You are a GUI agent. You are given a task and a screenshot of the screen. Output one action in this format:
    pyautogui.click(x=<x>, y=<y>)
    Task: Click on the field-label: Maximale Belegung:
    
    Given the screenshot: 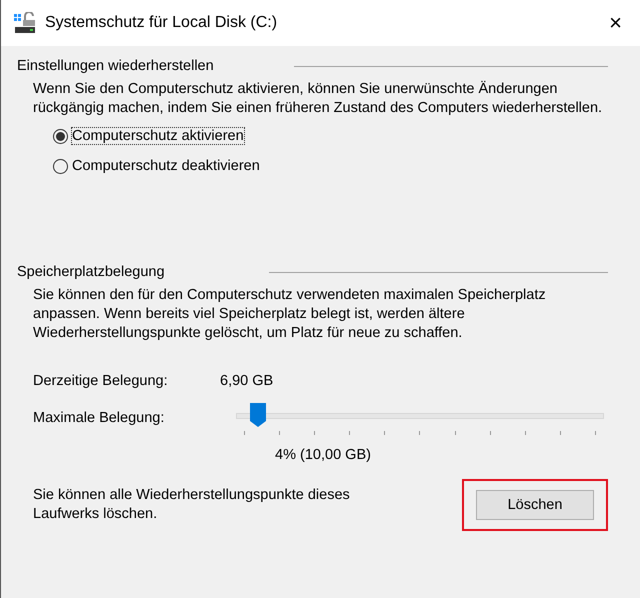 What is the action you would take?
    pyautogui.click(x=99, y=418)
    